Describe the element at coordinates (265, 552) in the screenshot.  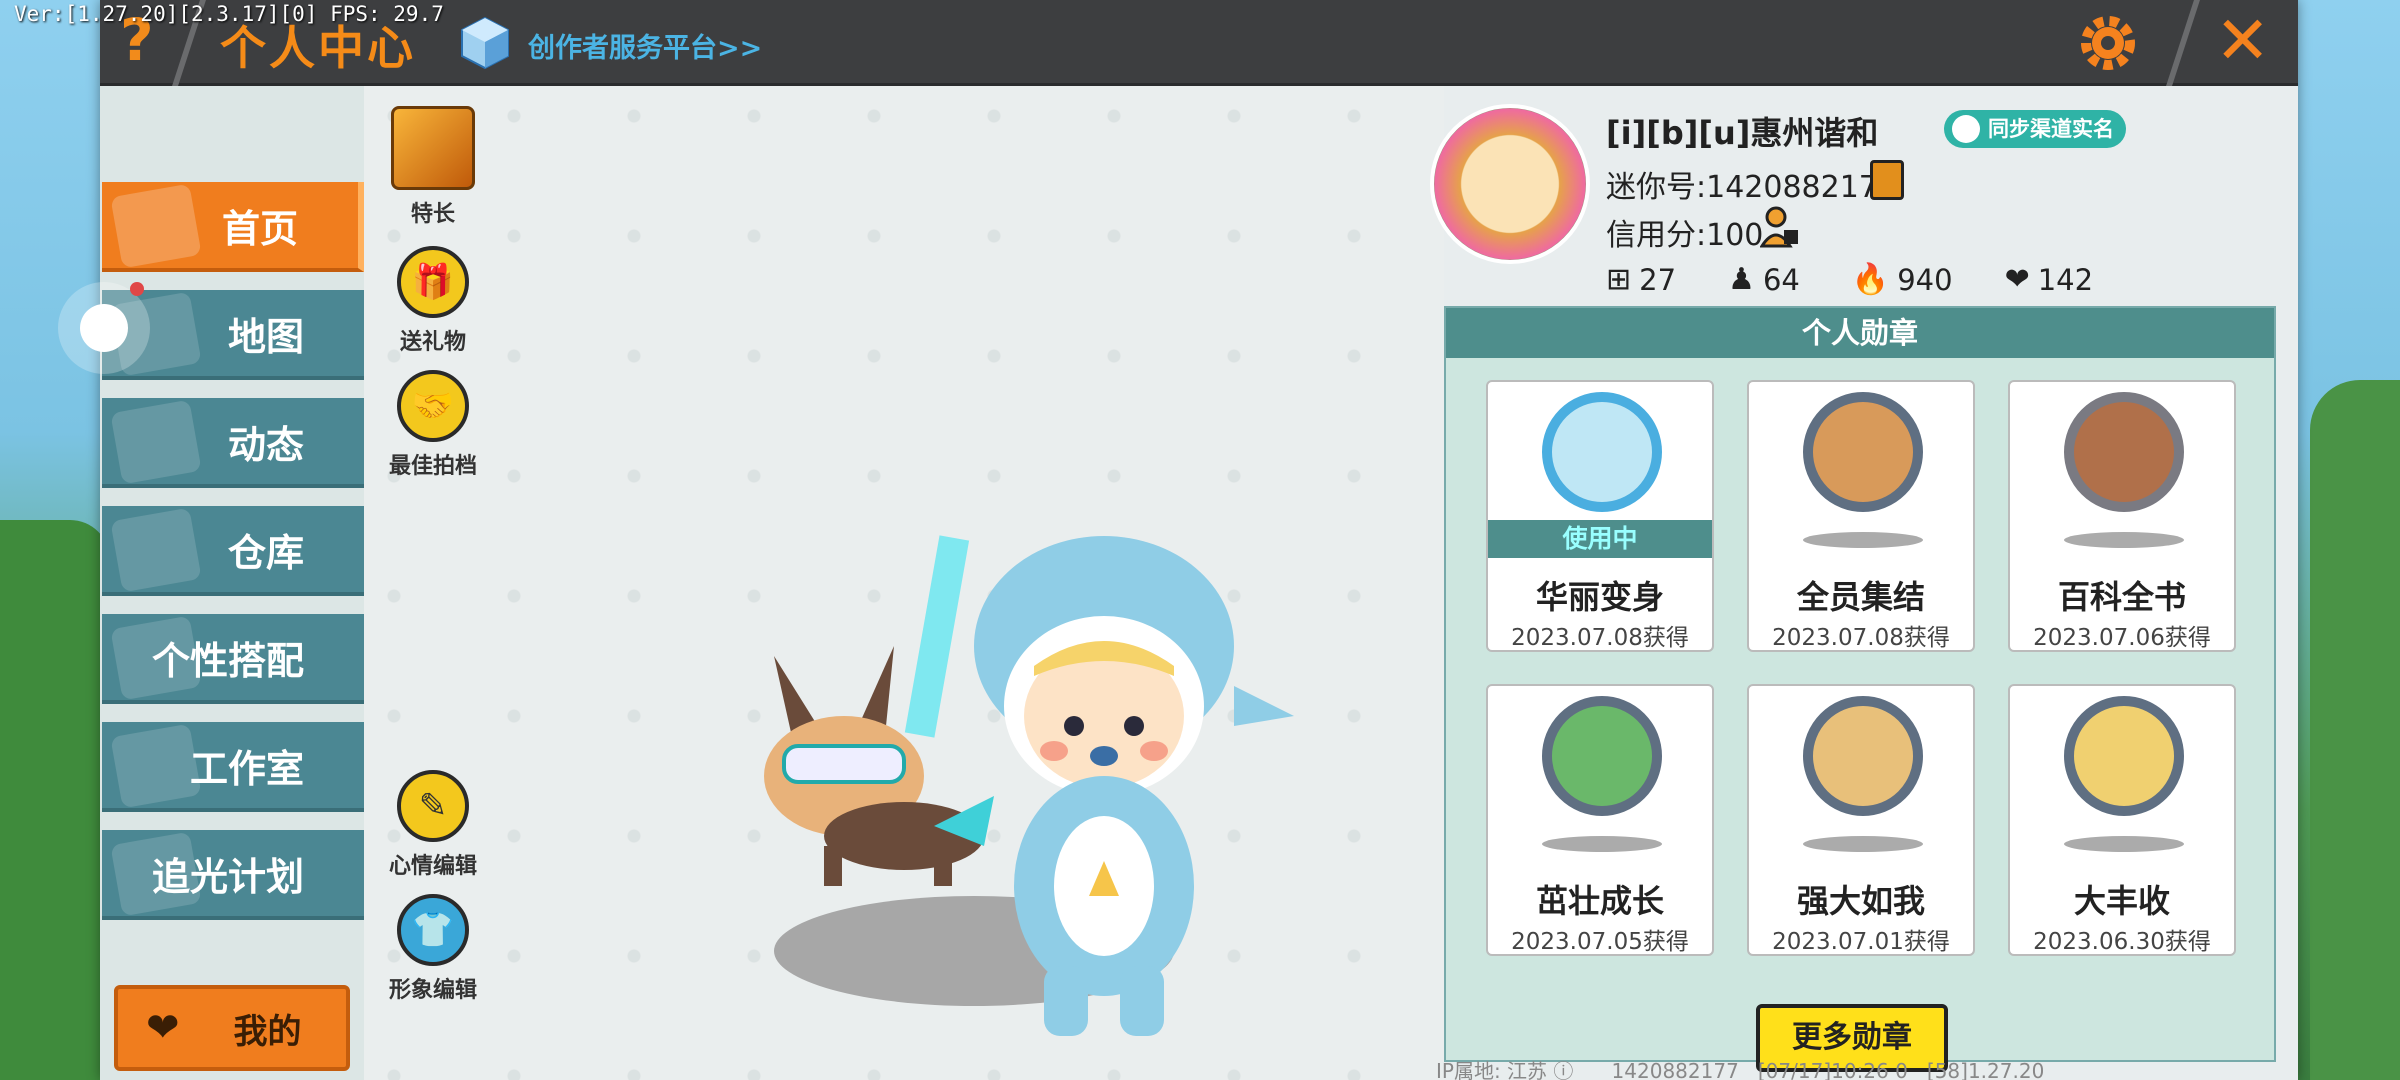
I see `sidebar-item-label: 仓库` at that location.